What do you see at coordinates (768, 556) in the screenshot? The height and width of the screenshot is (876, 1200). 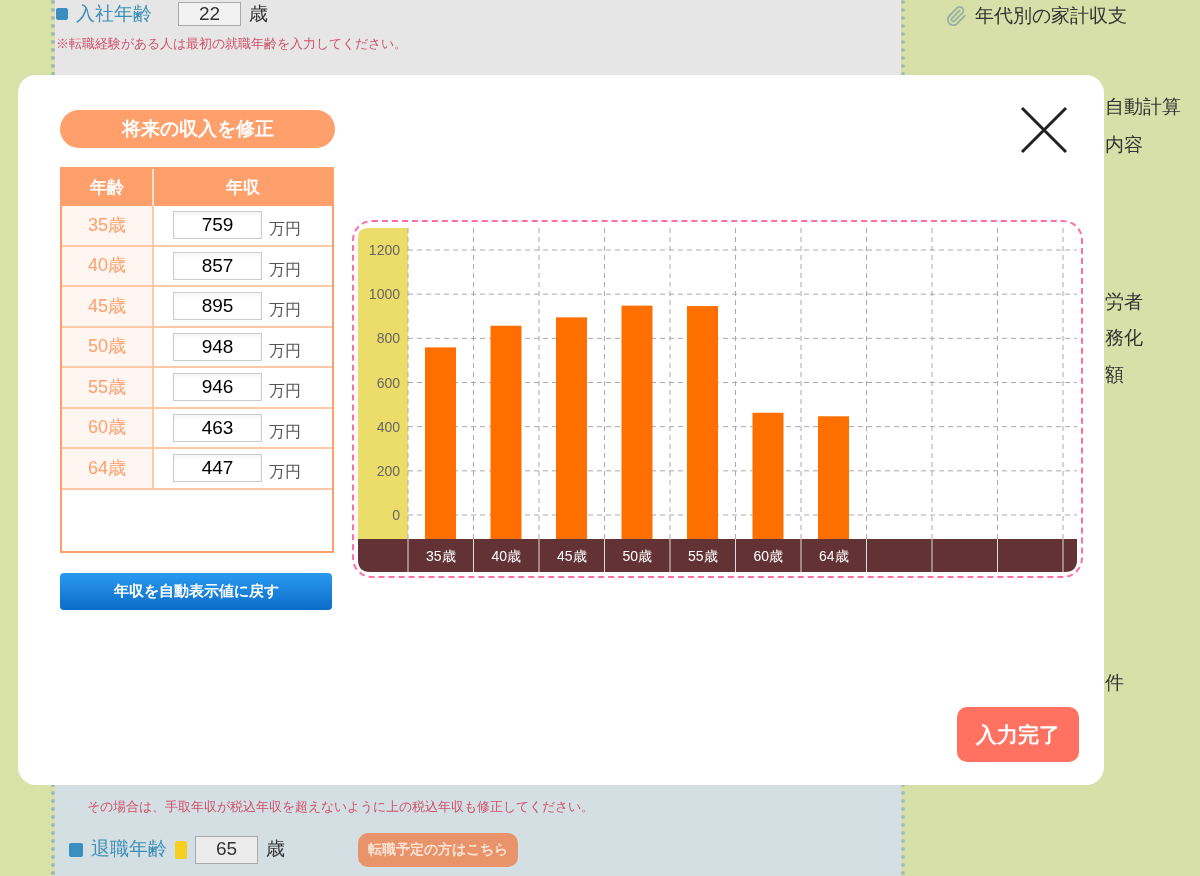 I see `axis-category-label: 60歳` at bounding box center [768, 556].